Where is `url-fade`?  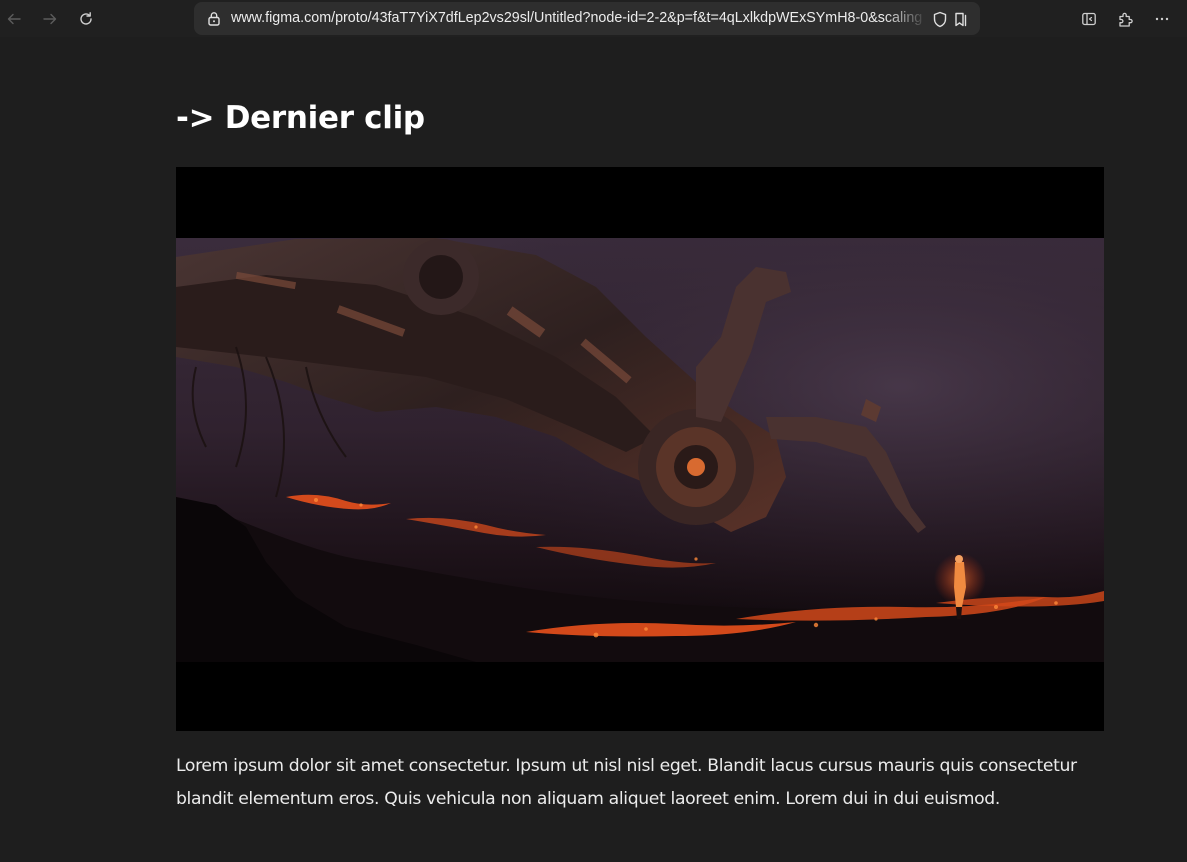
url-fade is located at coordinates (906, 18).